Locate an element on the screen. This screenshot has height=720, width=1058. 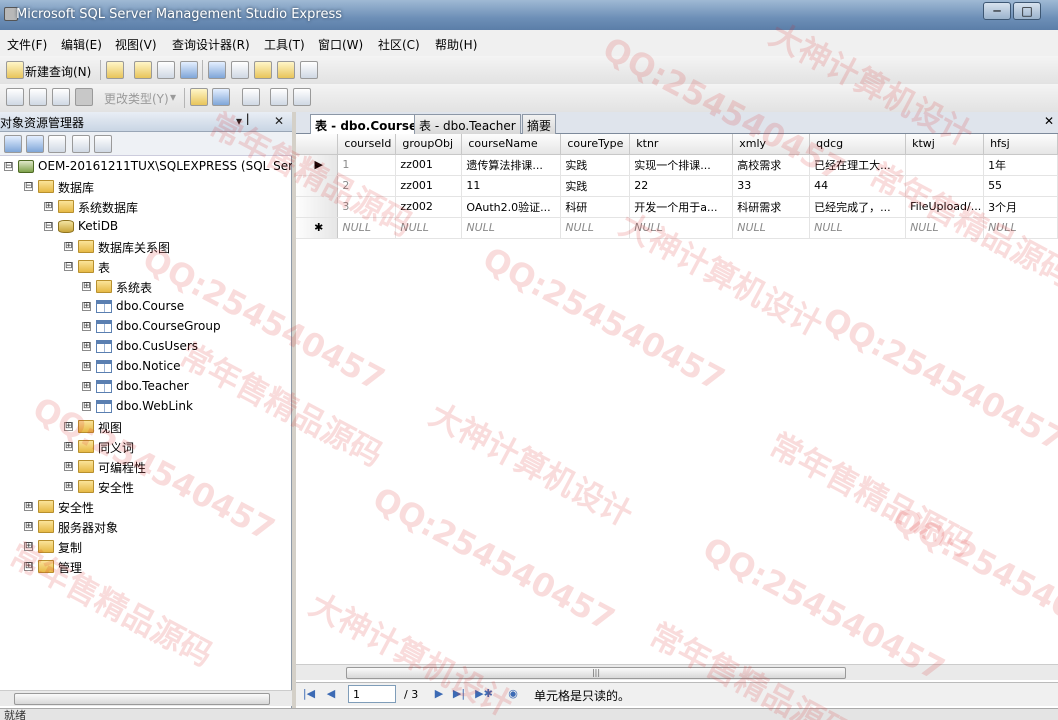
new-file-icon is located at coordinates (115, 70).